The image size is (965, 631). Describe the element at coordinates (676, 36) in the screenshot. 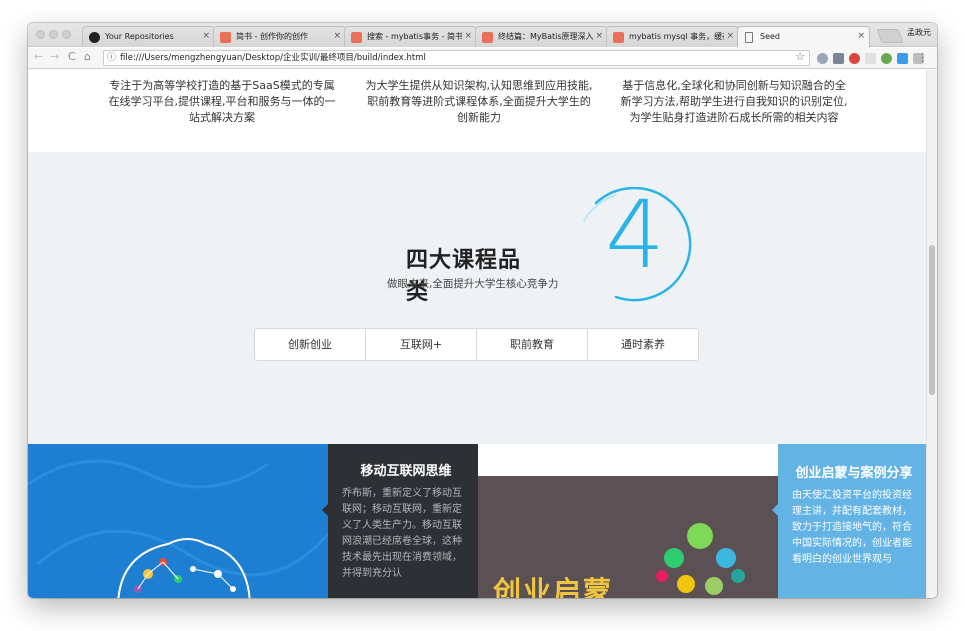

I see `tab-title: mybatis mysql 事务，缓存` at that location.